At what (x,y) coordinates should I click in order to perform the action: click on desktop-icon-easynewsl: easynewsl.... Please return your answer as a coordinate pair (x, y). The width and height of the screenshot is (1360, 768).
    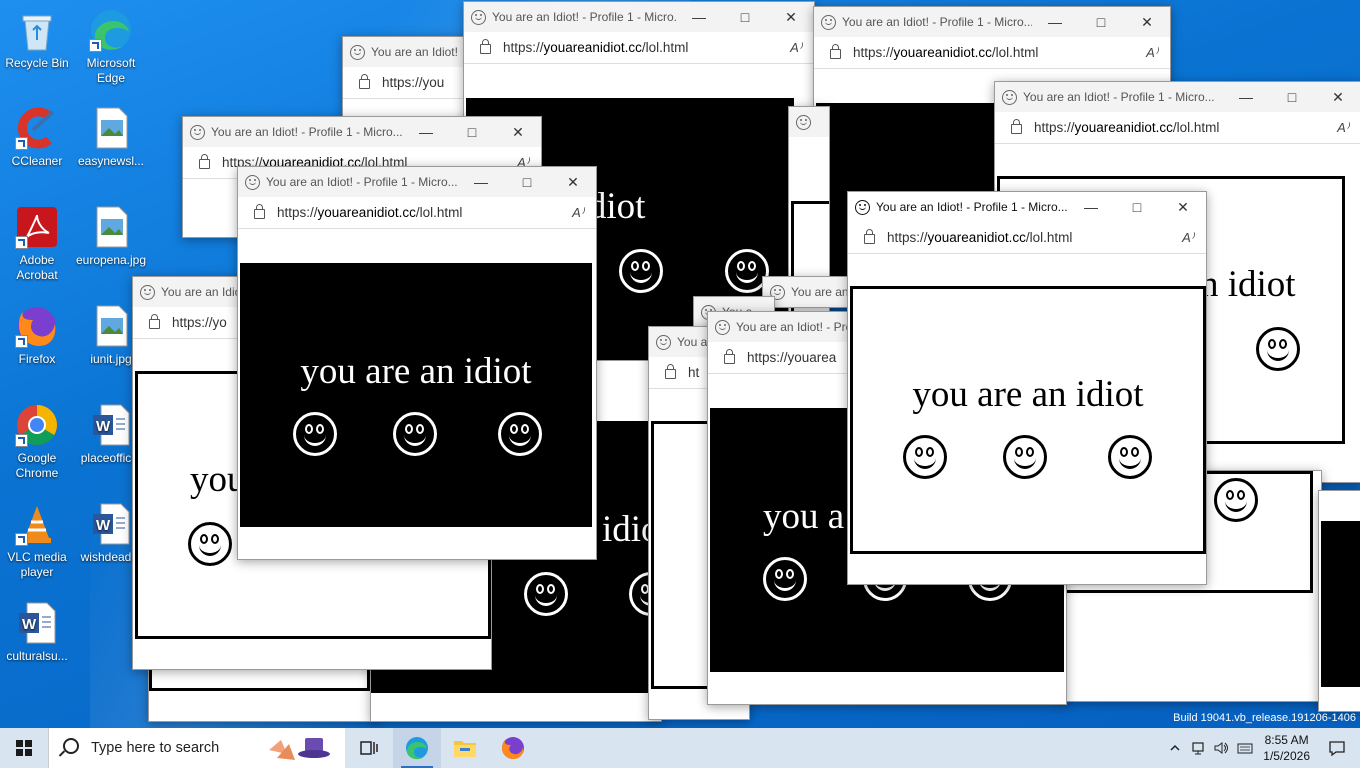
    Looking at the image, I should click on (111, 137).